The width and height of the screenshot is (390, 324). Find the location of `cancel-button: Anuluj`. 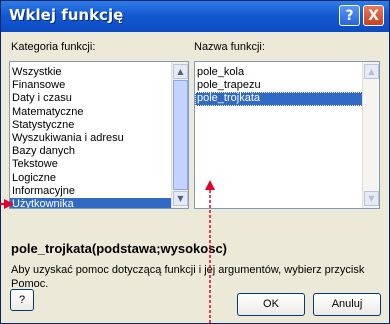

cancel-button: Anuluj is located at coordinates (347, 304).